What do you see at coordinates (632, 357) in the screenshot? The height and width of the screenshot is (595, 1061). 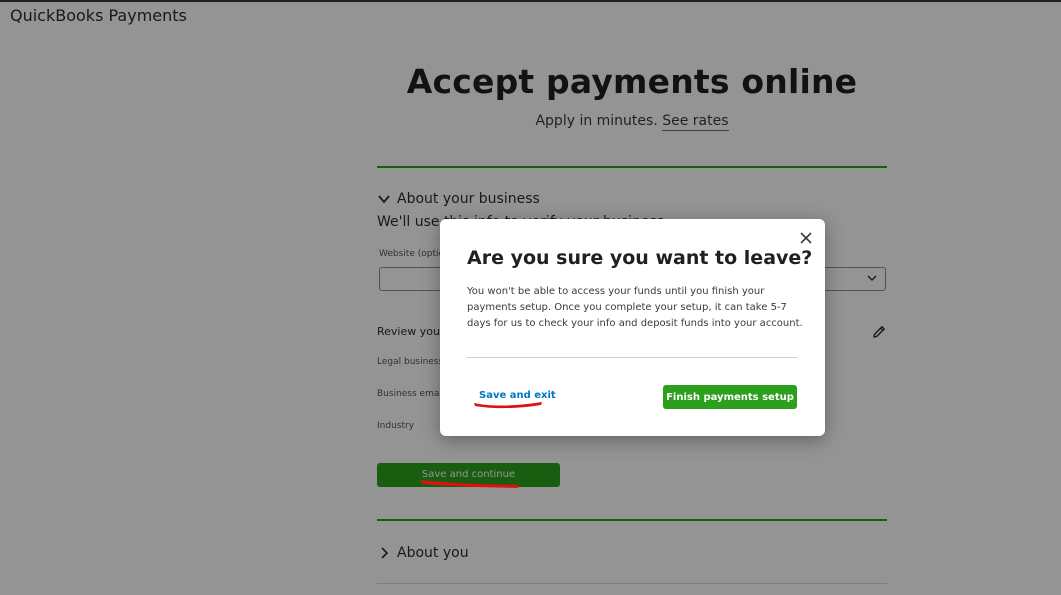 I see `dialog-divider` at bounding box center [632, 357].